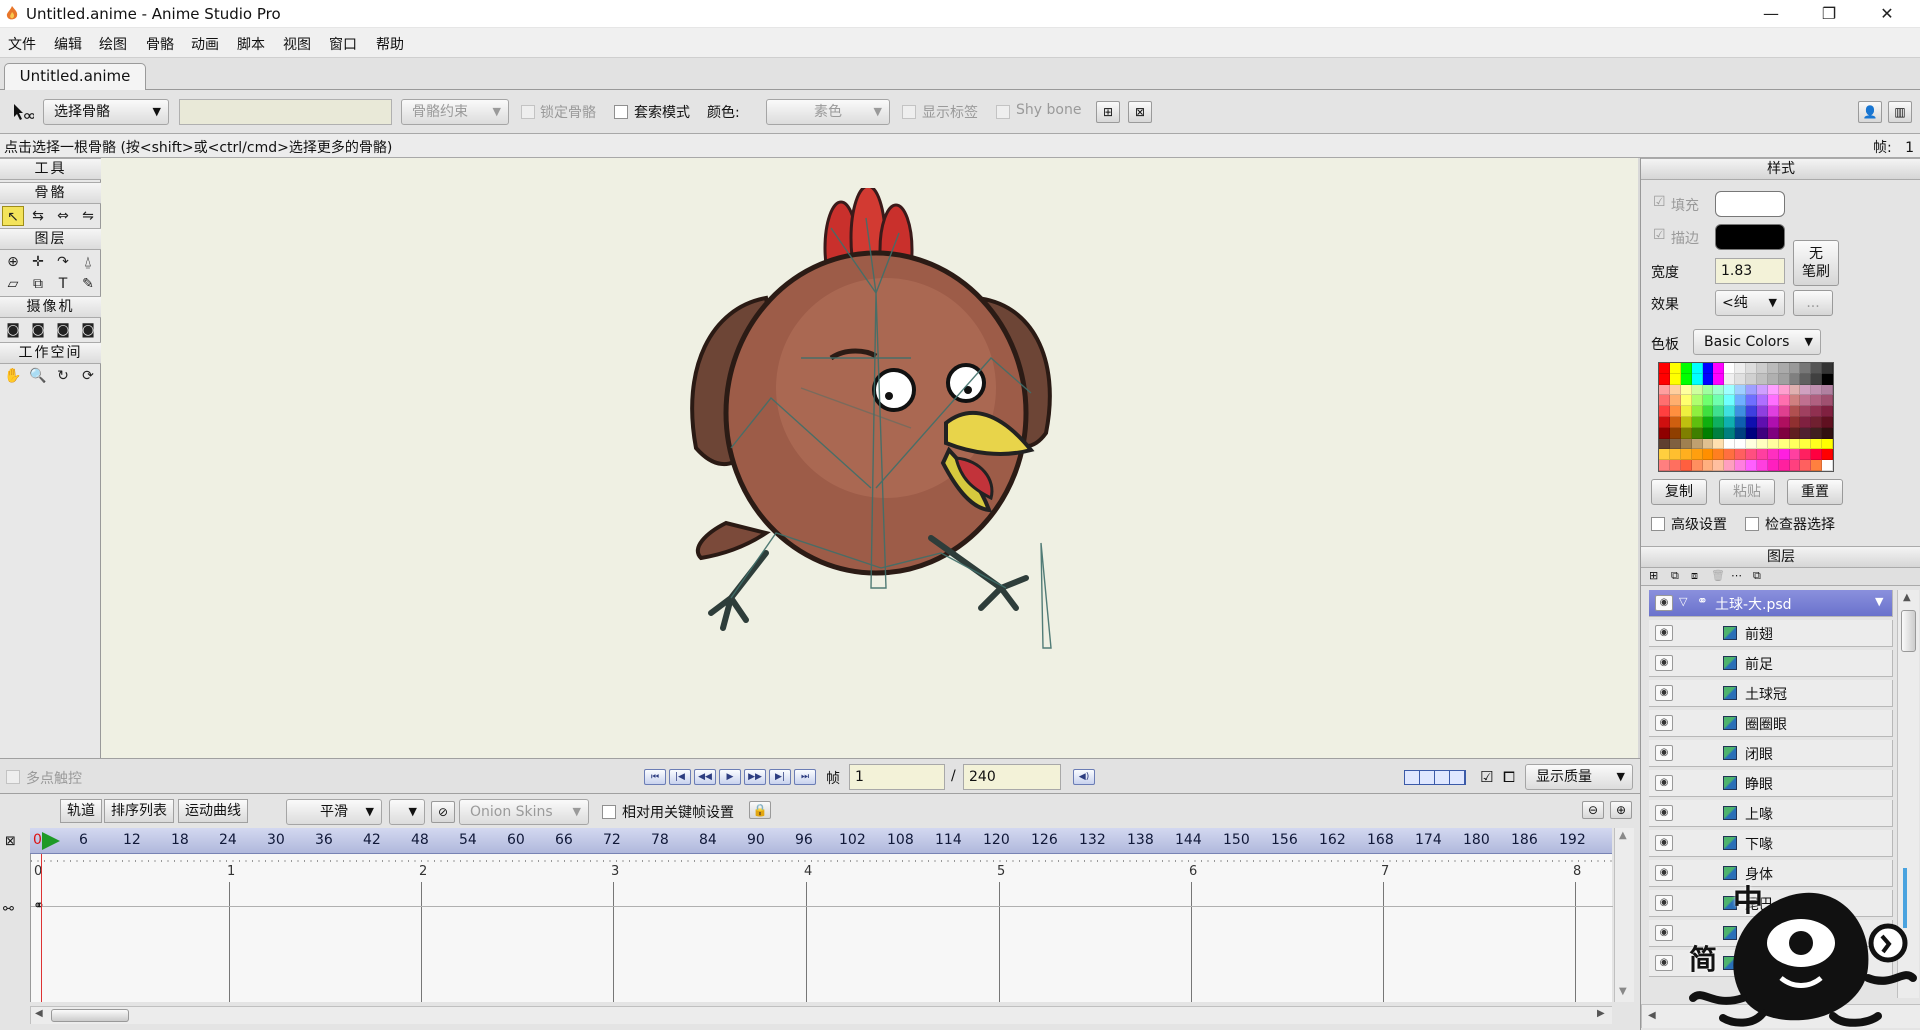  I want to click on lasso-mode-checkbox, so click(621, 112).